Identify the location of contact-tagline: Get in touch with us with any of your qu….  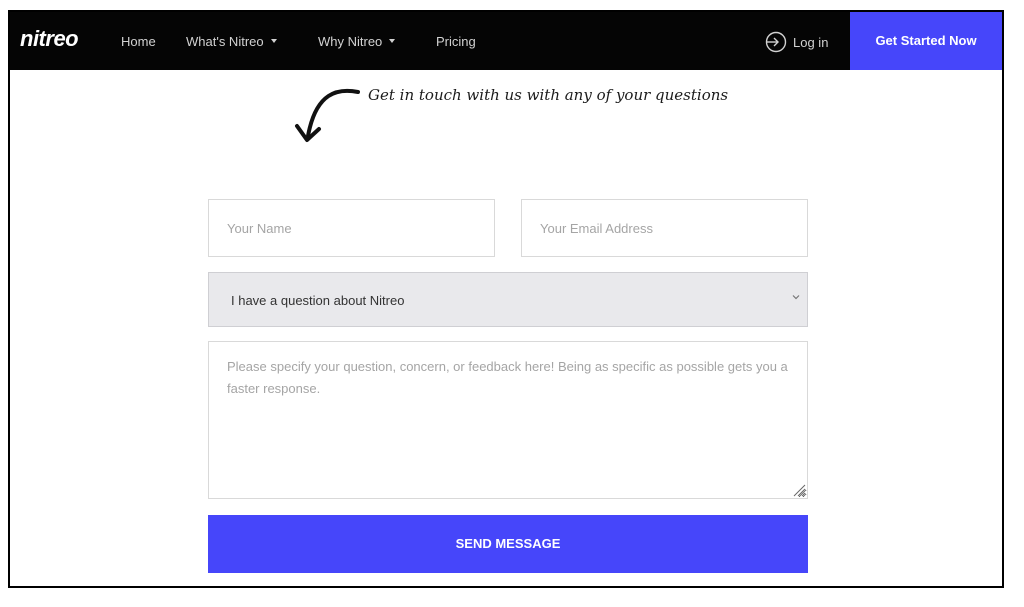
(548, 95).